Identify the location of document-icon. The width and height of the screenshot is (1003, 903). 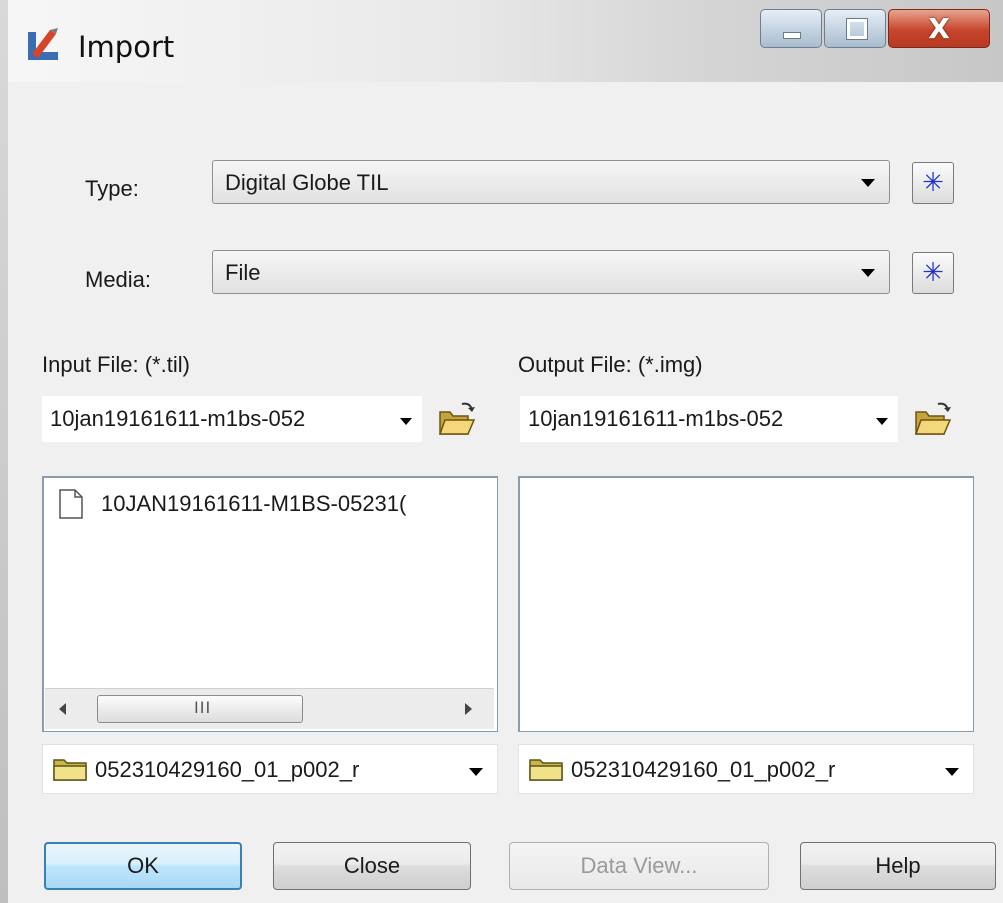
(71, 504).